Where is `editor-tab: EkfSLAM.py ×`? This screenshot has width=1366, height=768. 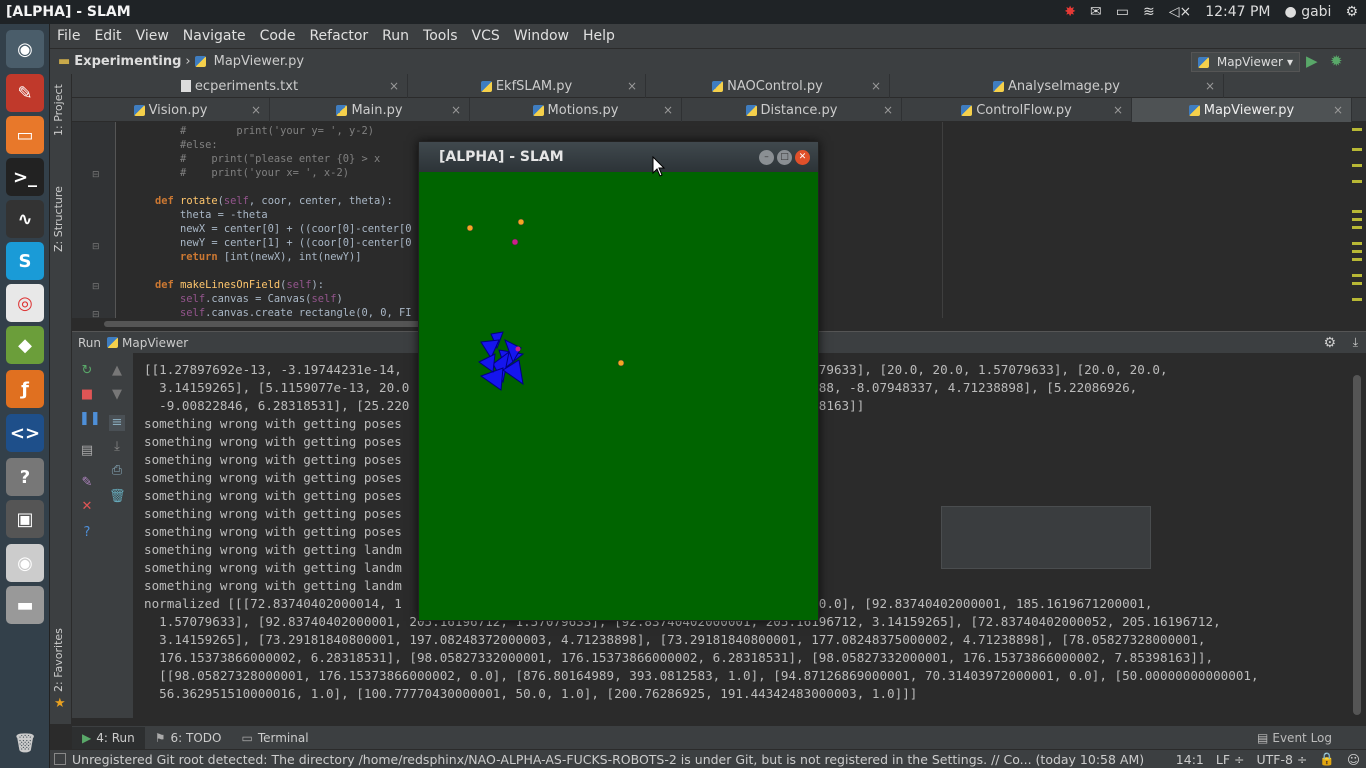 editor-tab: EkfSLAM.py × is located at coordinates (527, 86).